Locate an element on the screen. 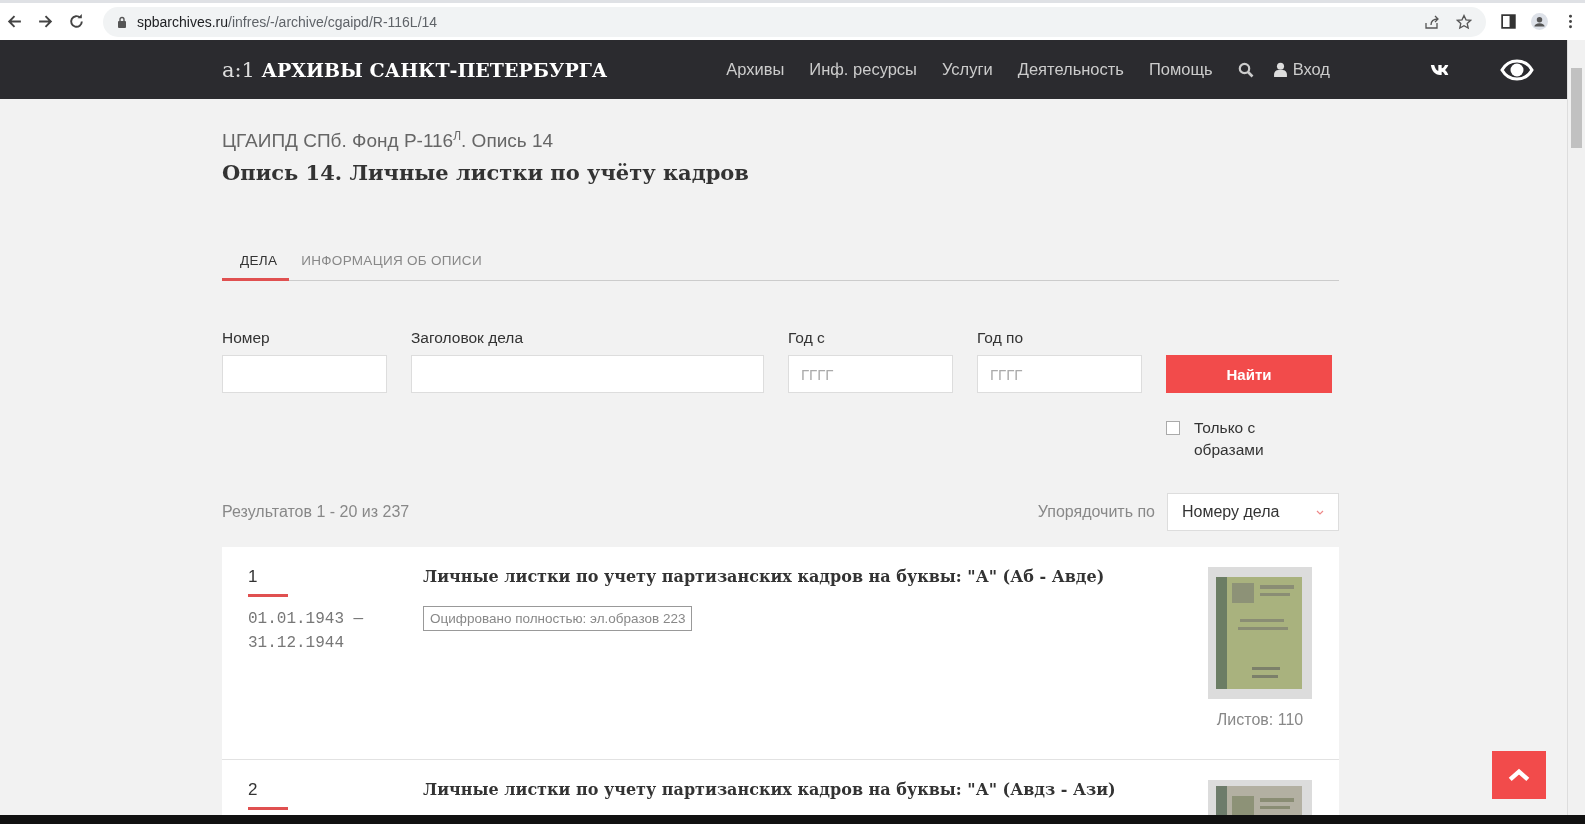  field-label: Год по is located at coordinates (1000, 338).